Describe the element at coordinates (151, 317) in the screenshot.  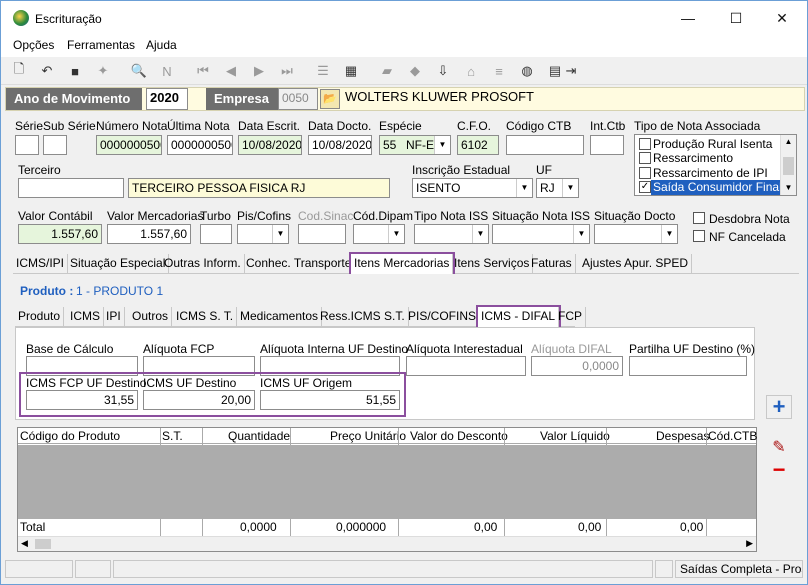
I see `subtab-outros: Outros` at that location.